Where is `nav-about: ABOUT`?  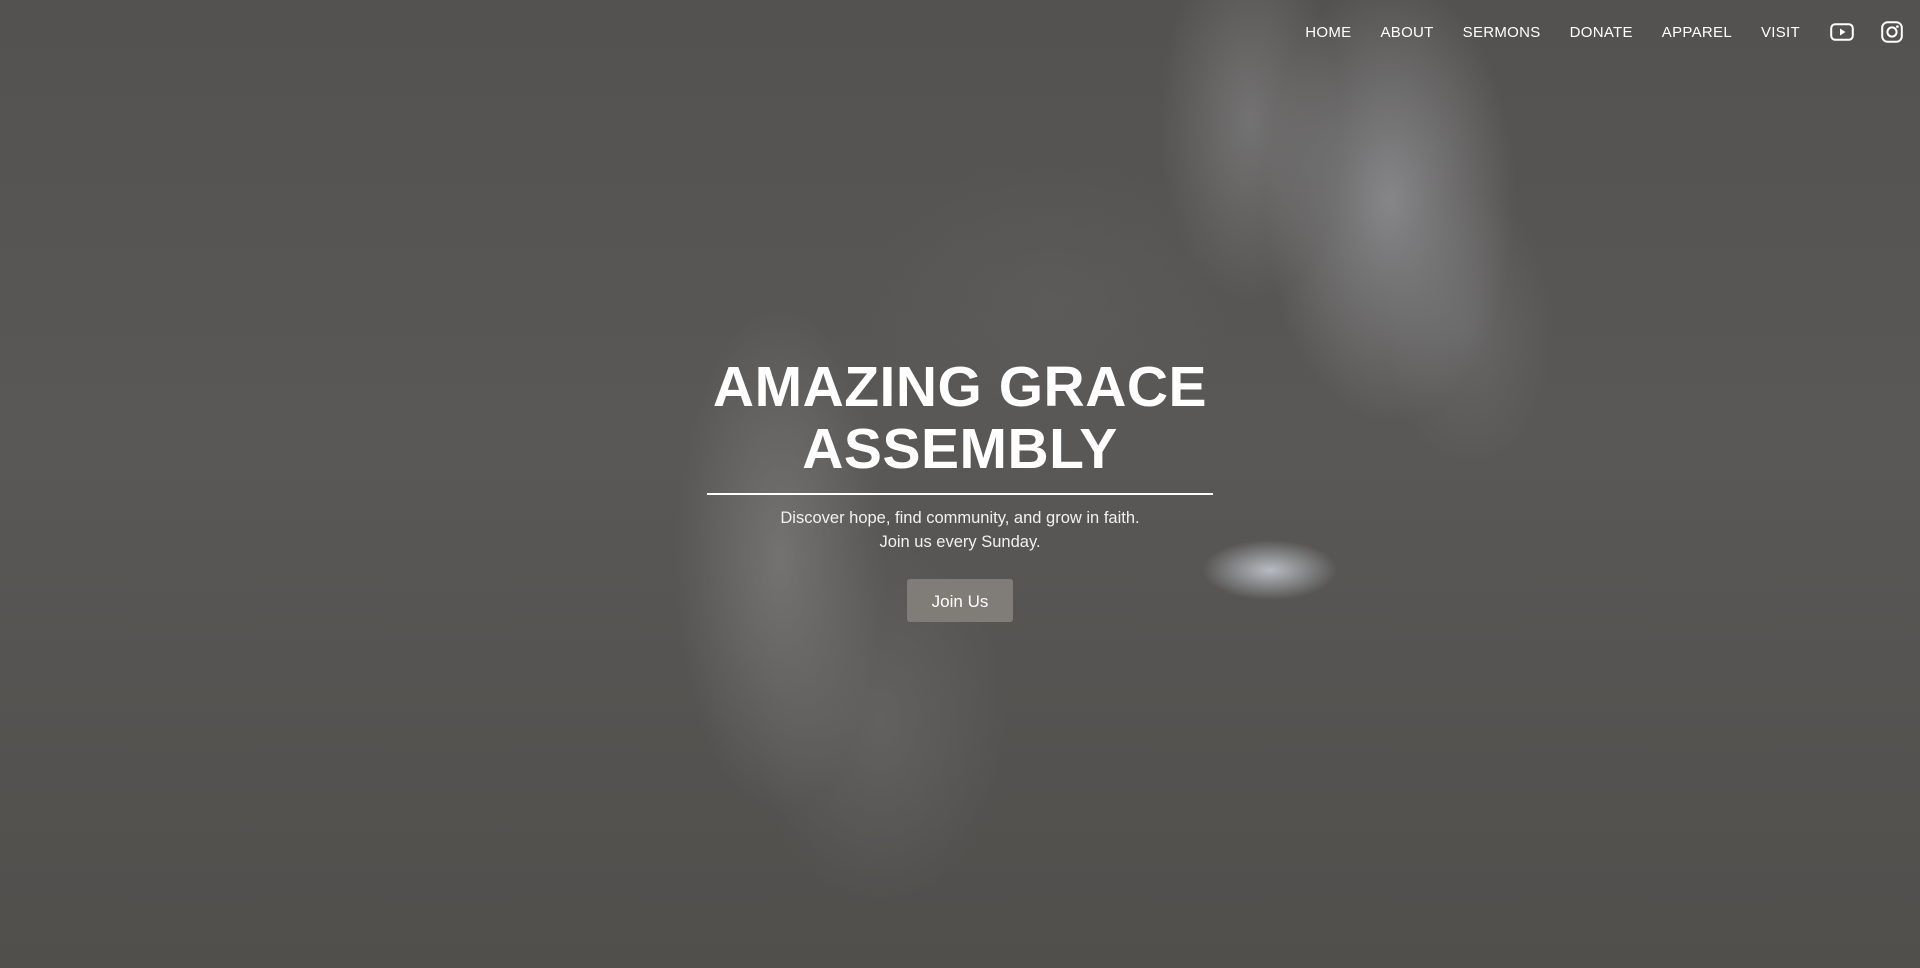 nav-about: ABOUT is located at coordinates (1406, 32).